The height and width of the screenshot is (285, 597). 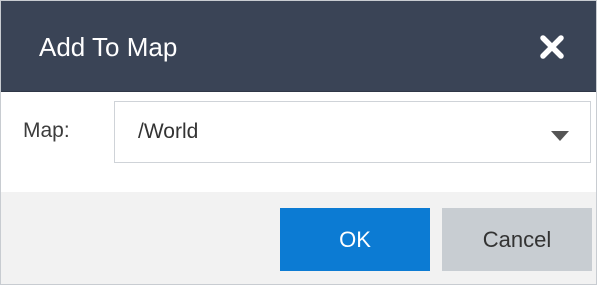 I want to click on close-button, so click(x=552, y=47).